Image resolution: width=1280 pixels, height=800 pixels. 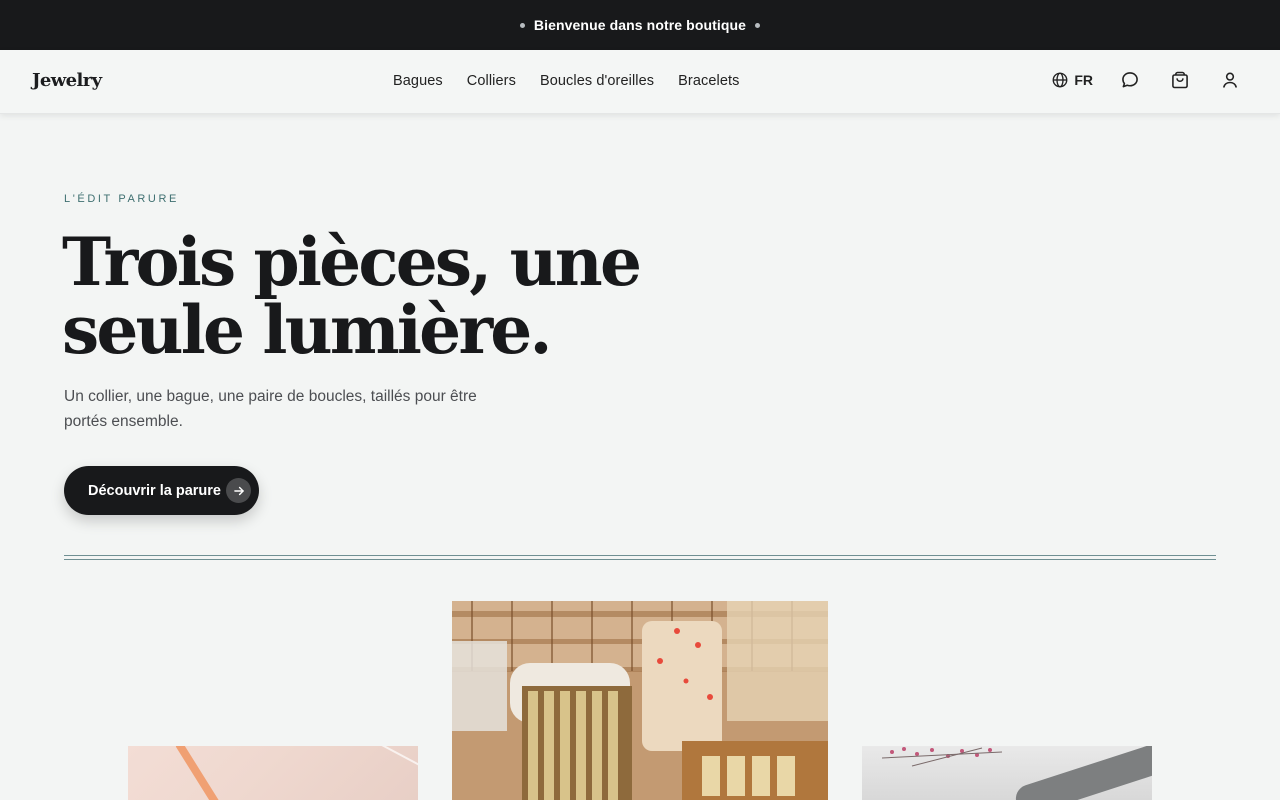 I want to click on blossom-decoration, so click(x=942, y=757).